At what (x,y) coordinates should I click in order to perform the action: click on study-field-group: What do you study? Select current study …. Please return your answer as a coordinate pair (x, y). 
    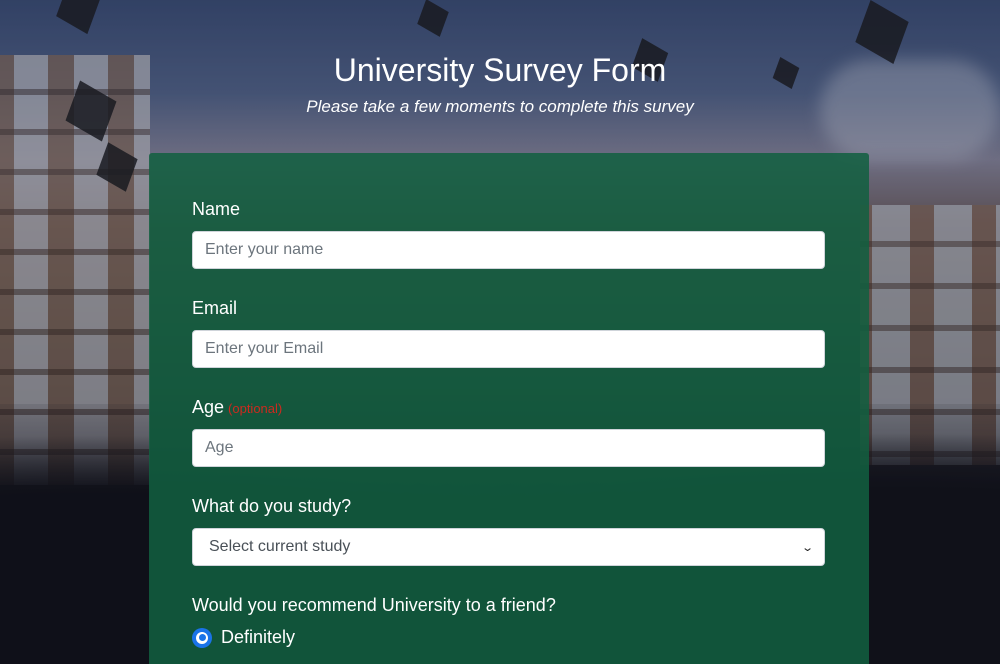
    Looking at the image, I should click on (508, 530).